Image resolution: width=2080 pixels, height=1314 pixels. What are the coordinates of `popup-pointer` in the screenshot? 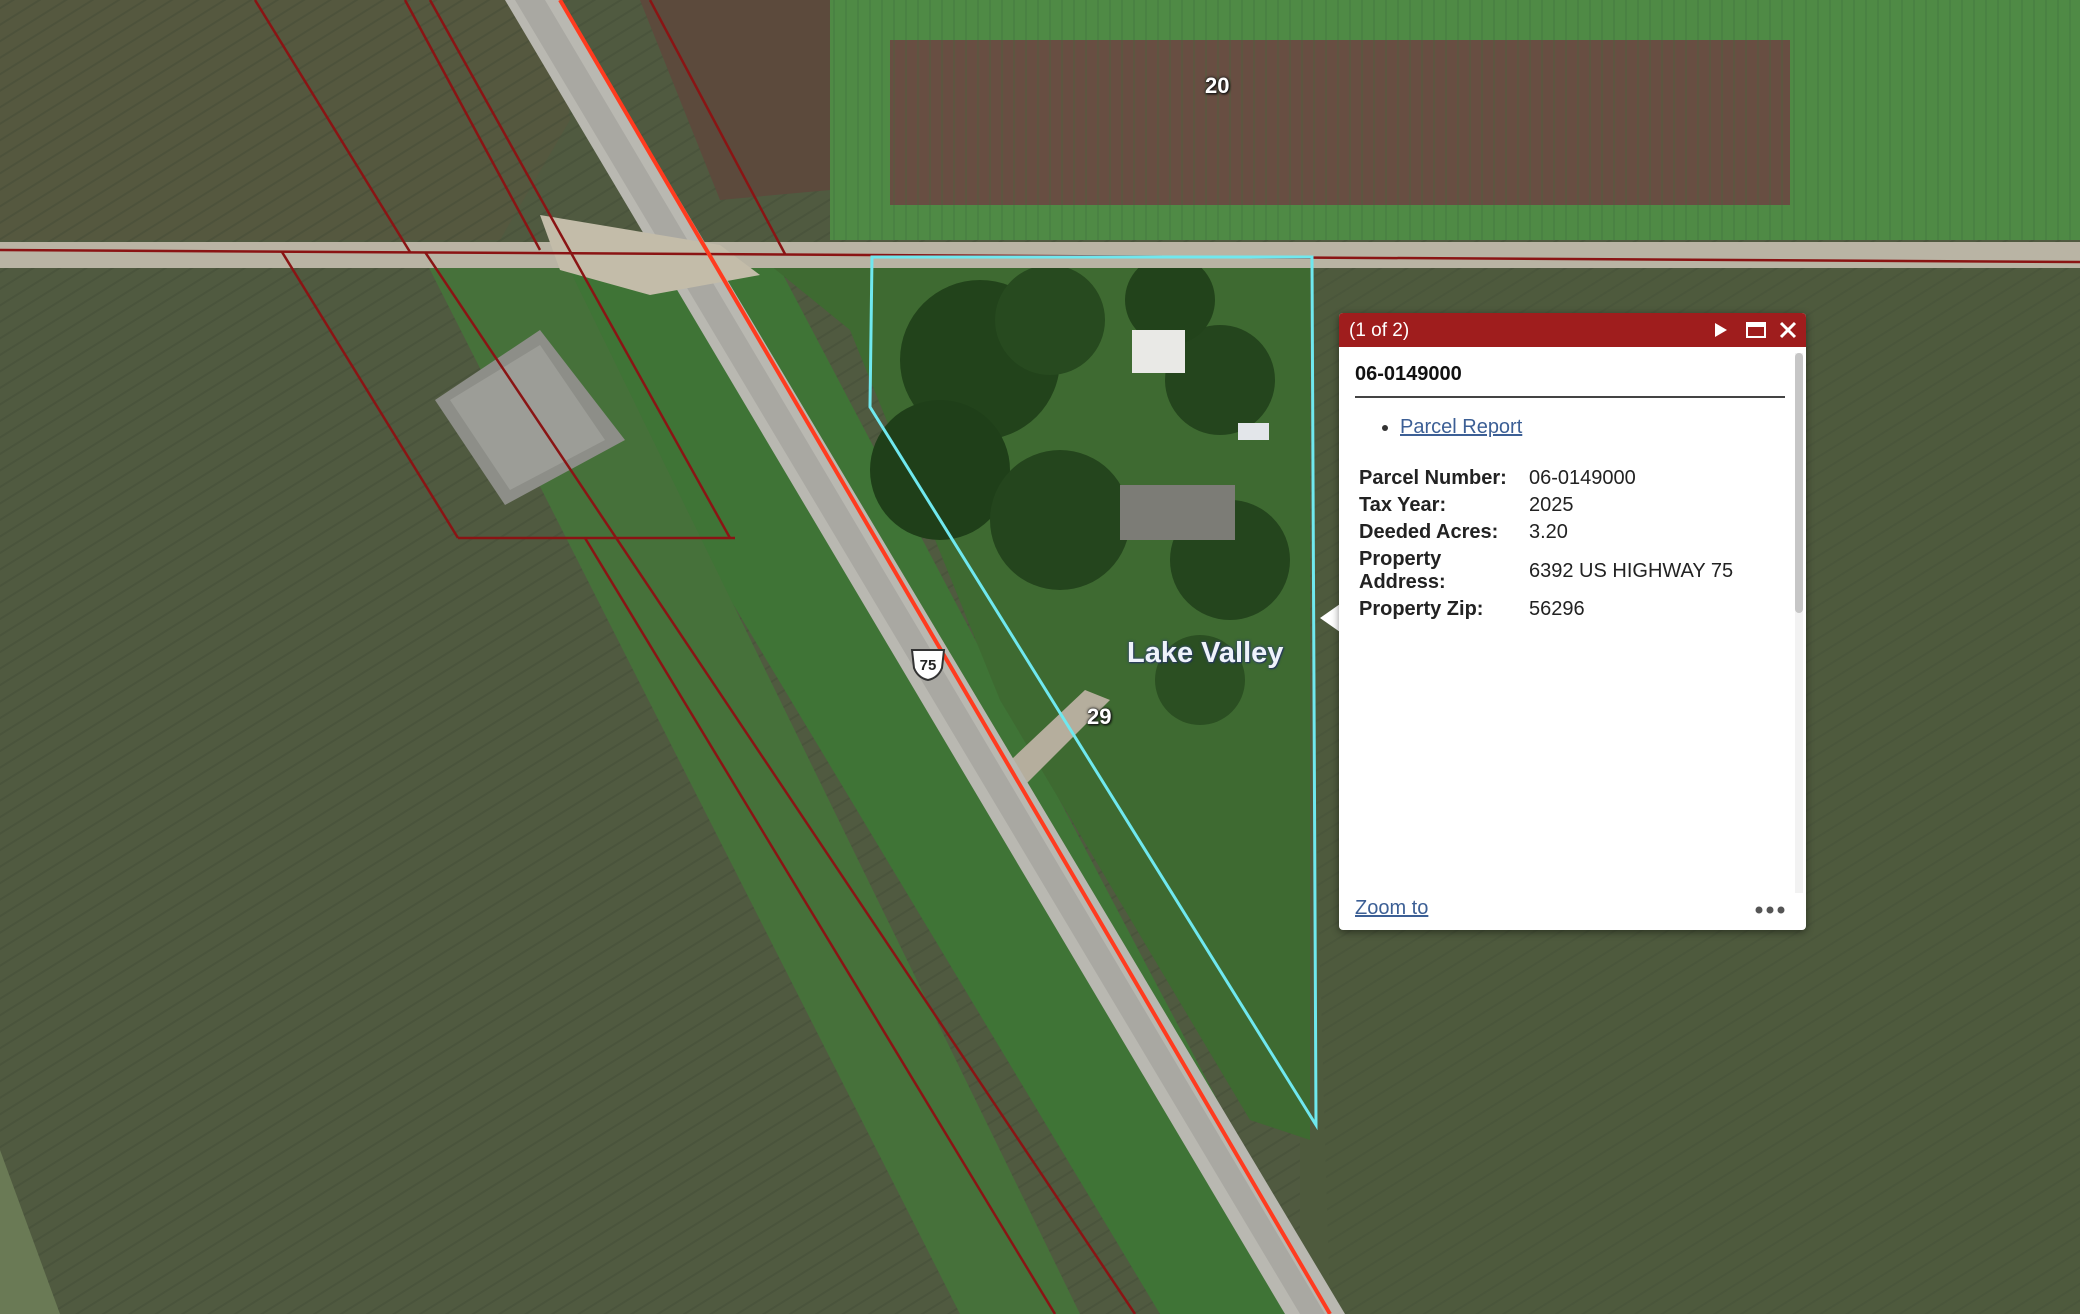 It's located at (1330, 618).